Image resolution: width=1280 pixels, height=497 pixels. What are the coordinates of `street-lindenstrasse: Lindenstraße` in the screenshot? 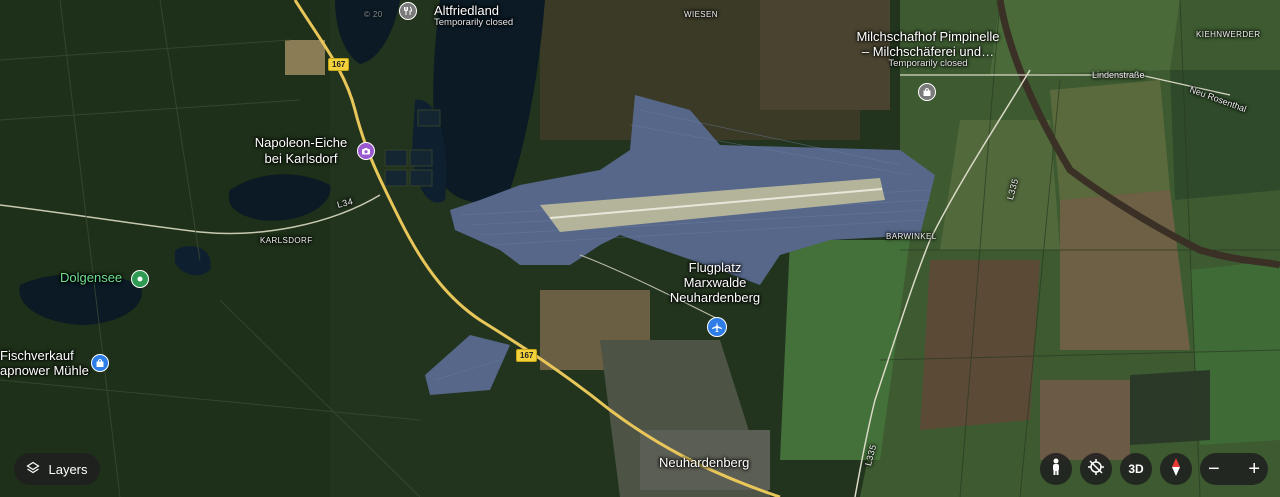 It's located at (1118, 75).